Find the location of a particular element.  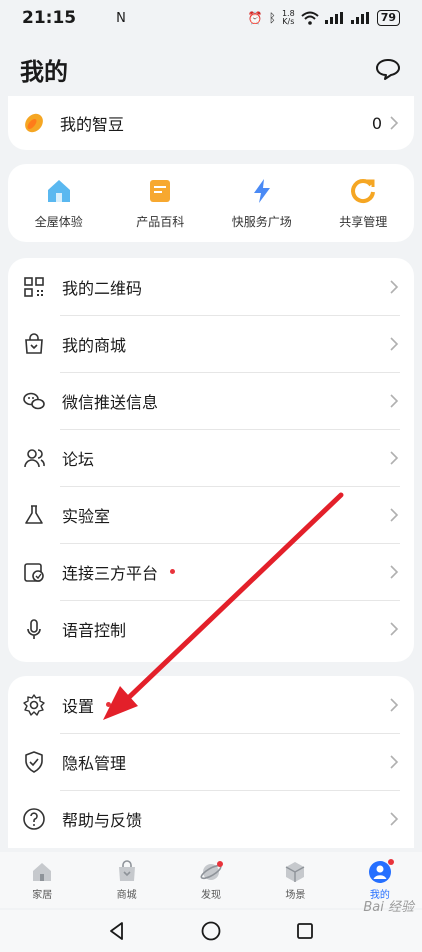

wechat-icon is located at coordinates (34, 400).